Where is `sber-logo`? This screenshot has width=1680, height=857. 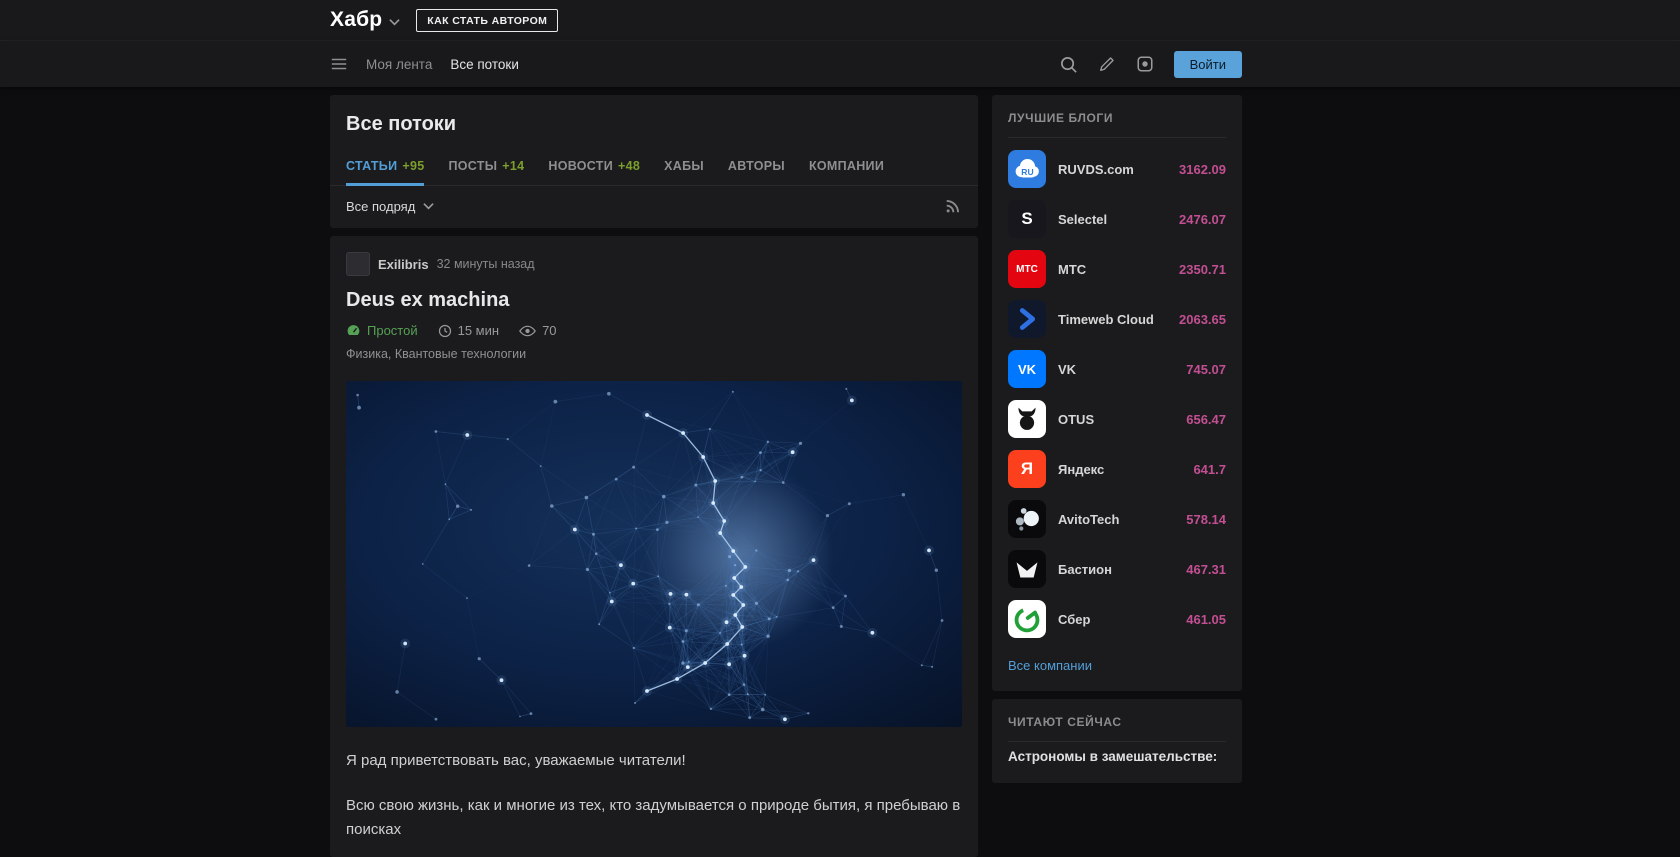
sber-logo is located at coordinates (1027, 619).